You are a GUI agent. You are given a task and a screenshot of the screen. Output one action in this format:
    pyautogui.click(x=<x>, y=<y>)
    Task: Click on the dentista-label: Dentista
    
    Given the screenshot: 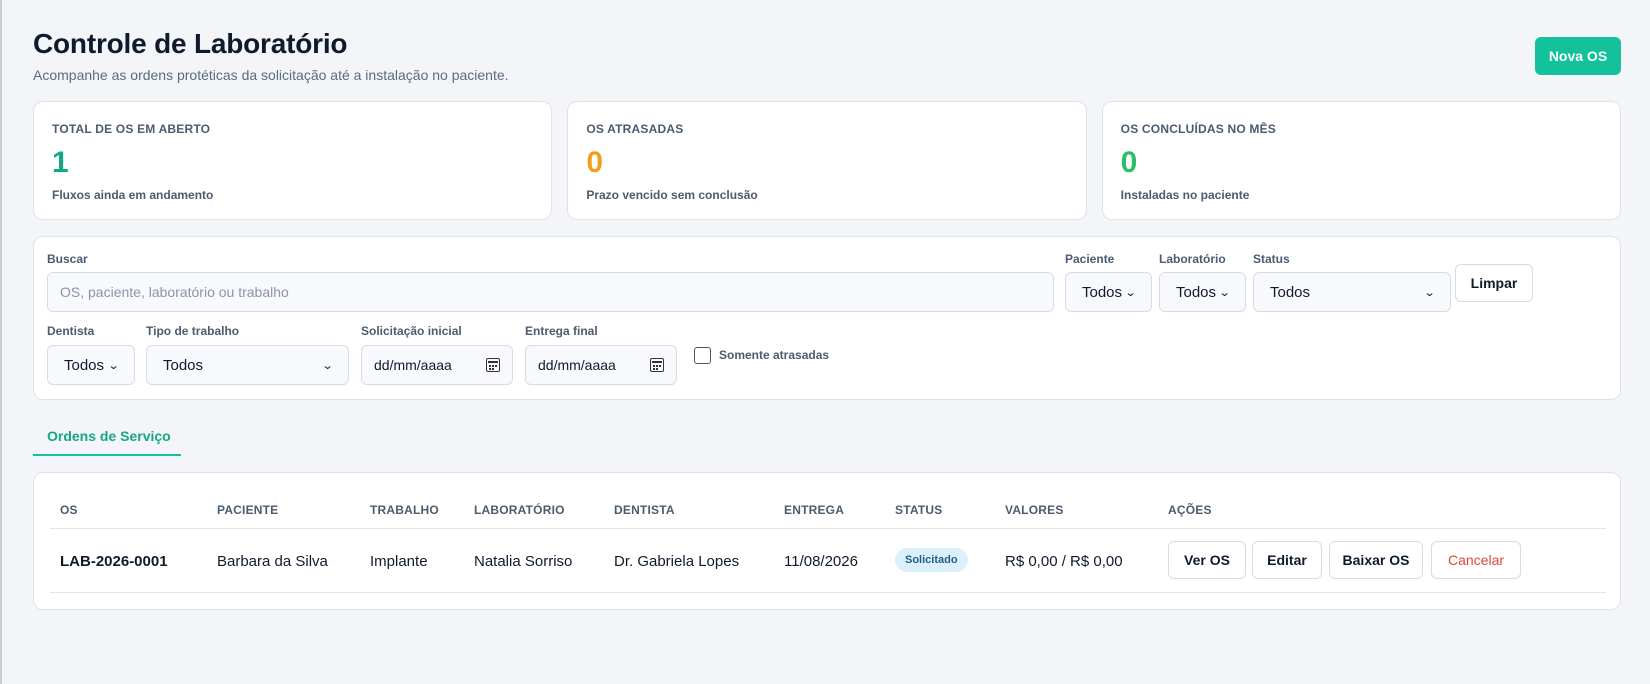 What is the action you would take?
    pyautogui.click(x=71, y=331)
    